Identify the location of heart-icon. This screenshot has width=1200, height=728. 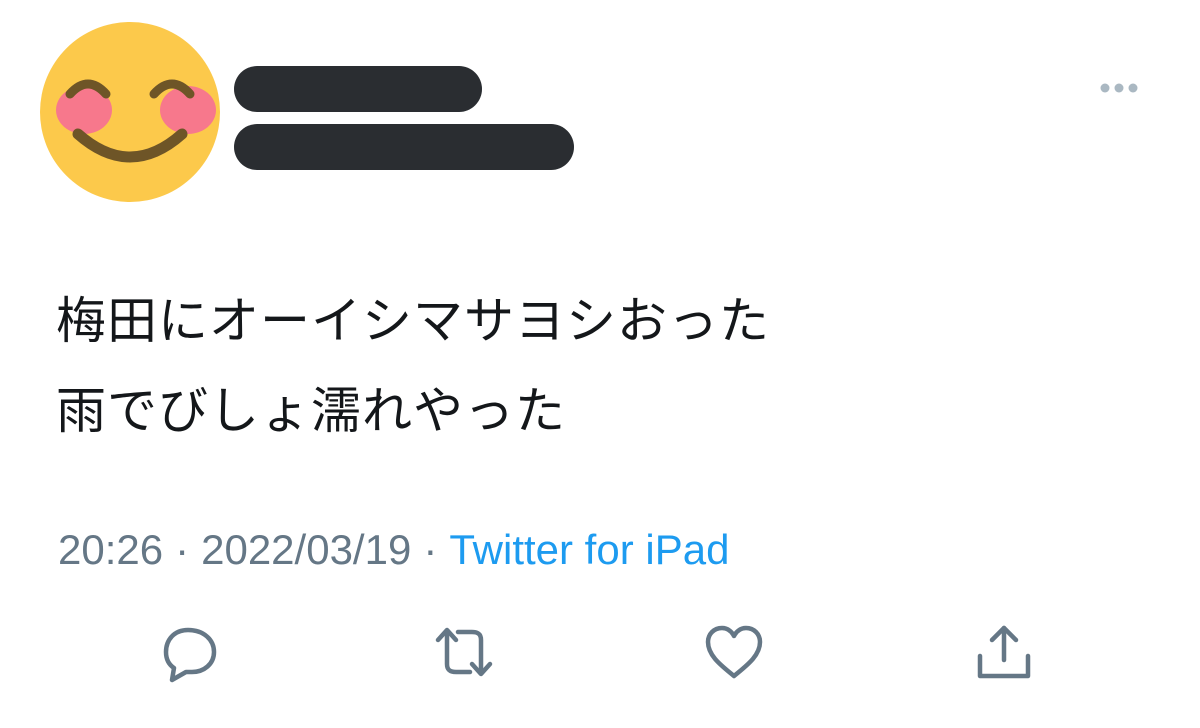
(734, 652).